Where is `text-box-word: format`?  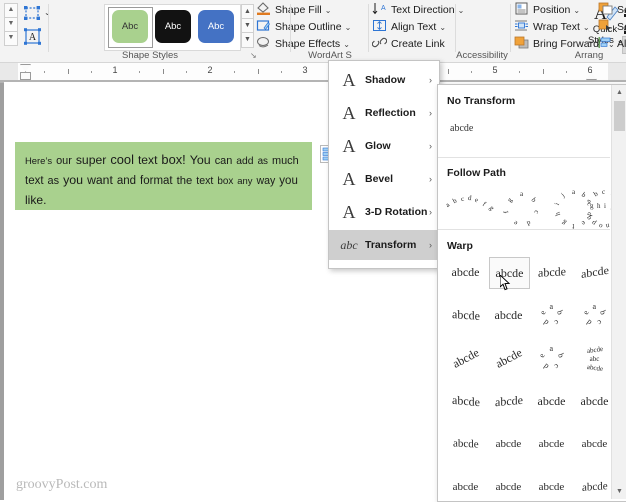 text-box-word: format is located at coordinates (156, 181).